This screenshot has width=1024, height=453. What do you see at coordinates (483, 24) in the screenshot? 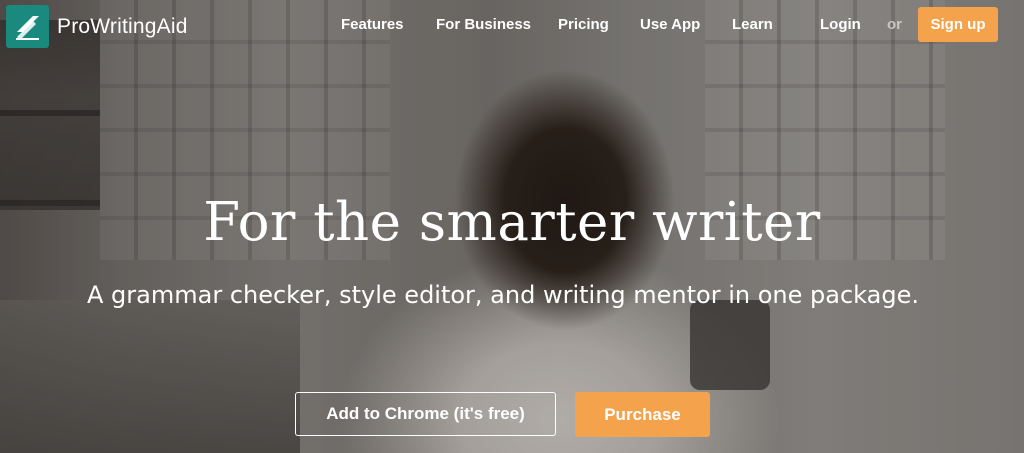
I see `nav-for-business: For Business` at bounding box center [483, 24].